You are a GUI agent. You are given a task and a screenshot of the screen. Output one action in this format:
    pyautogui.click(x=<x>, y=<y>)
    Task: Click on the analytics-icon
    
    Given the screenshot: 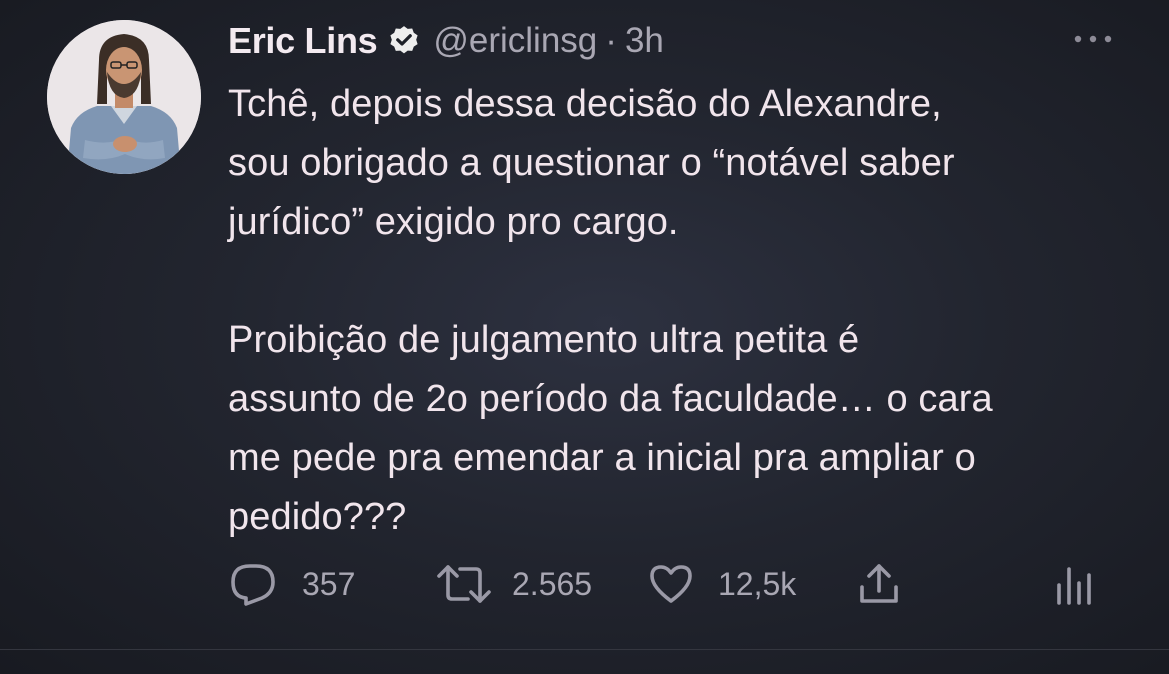 What is the action you would take?
    pyautogui.click(x=1075, y=584)
    